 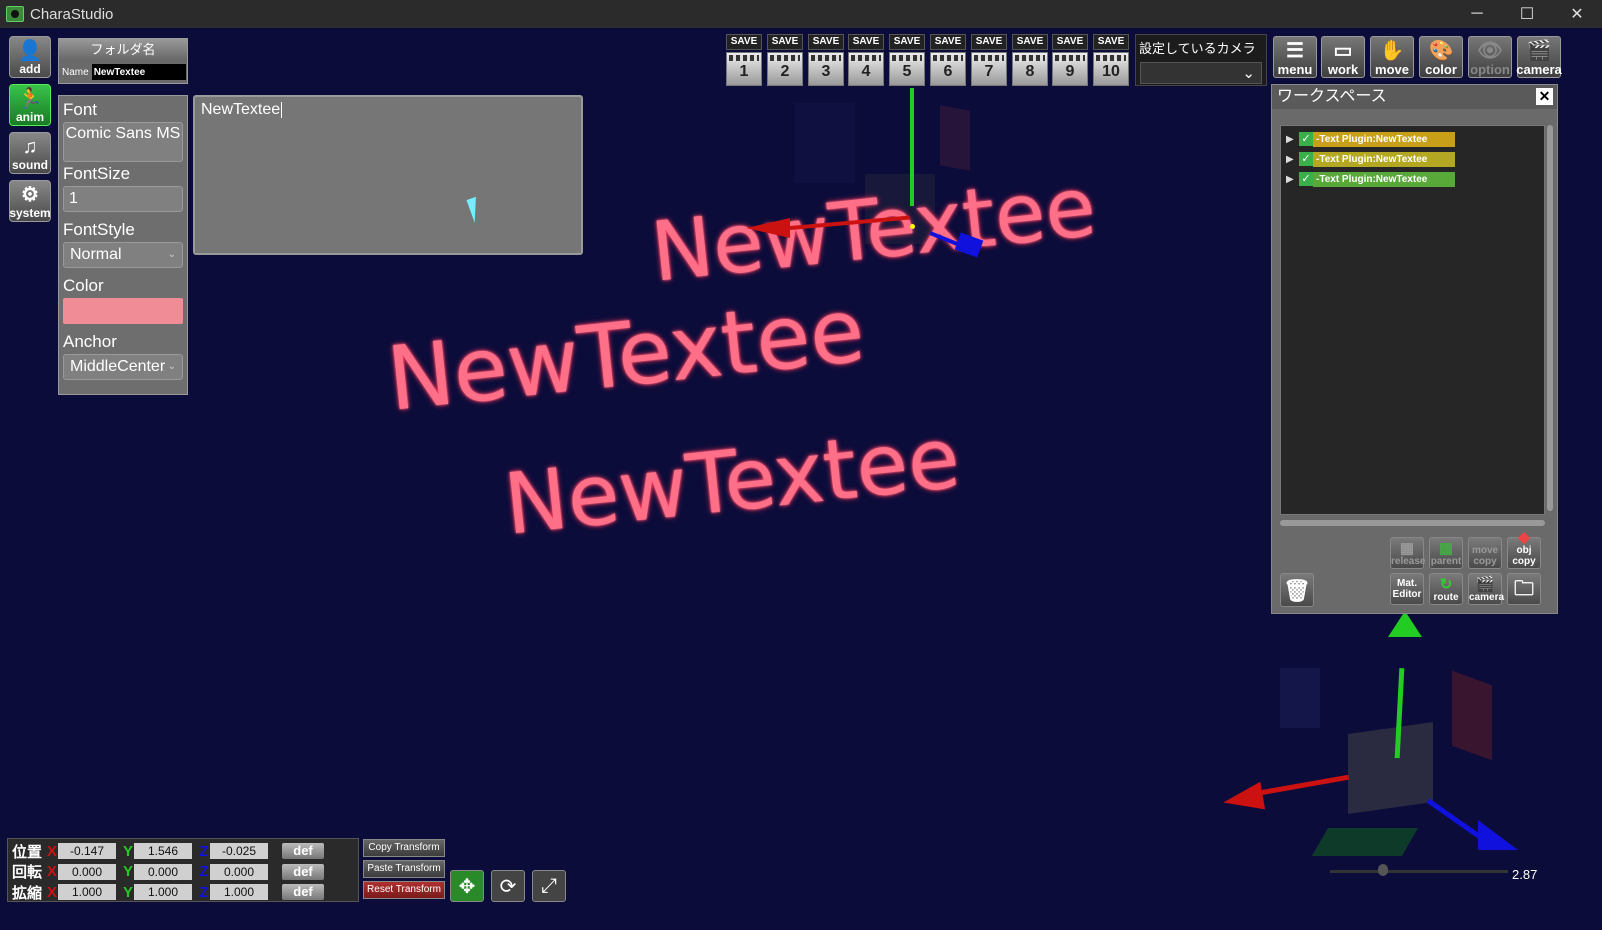 I want to click on scene-slot-button: 3, so click(x=826, y=69).